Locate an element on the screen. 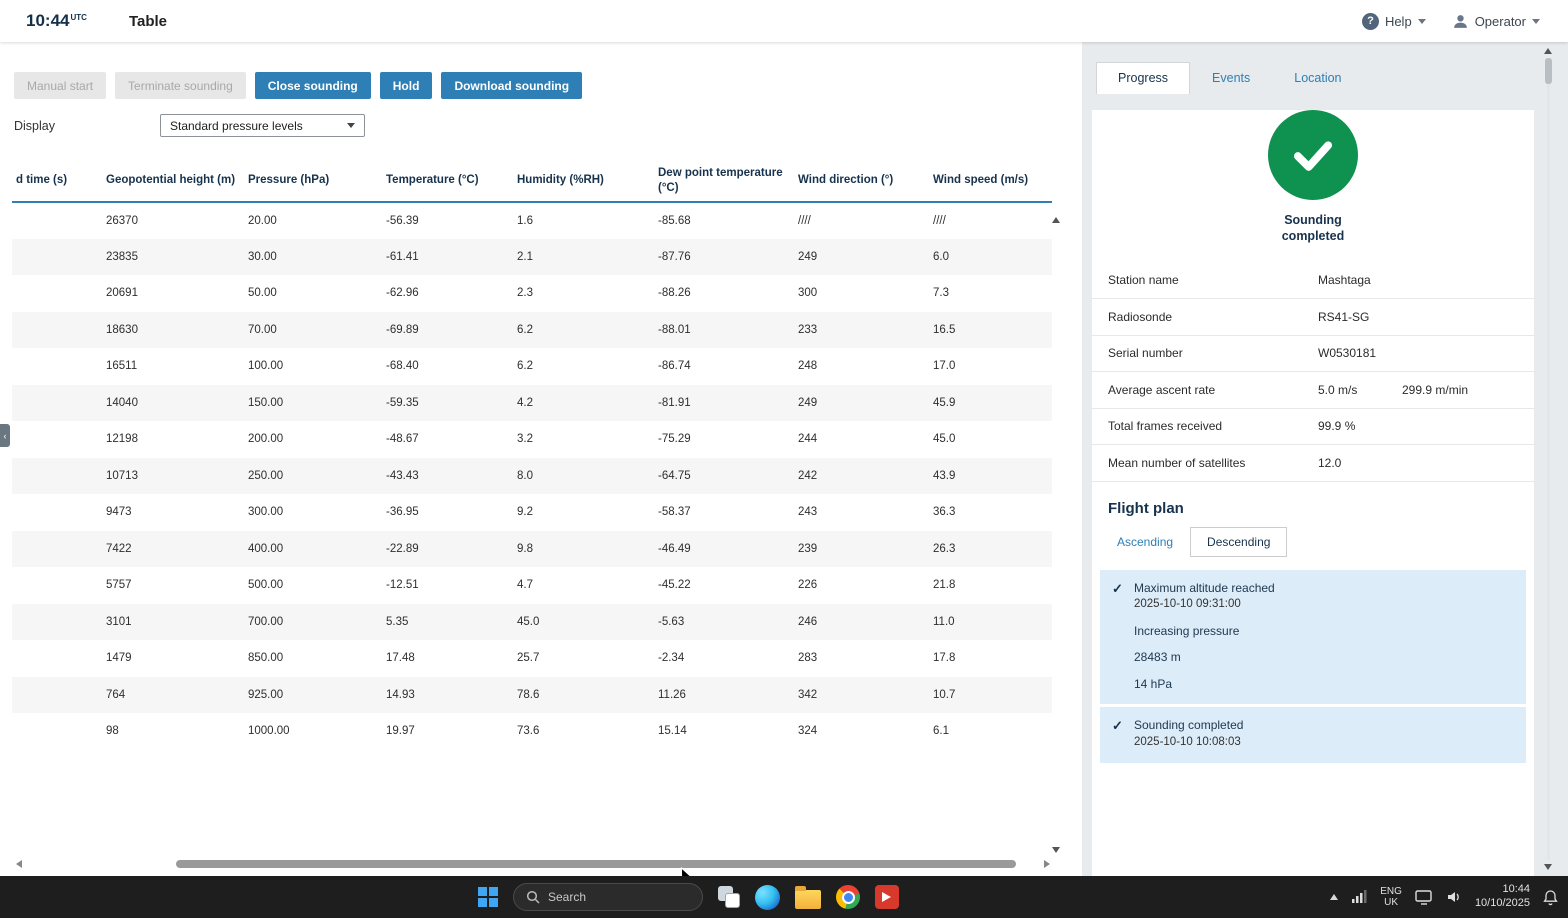 This screenshot has width=1568, height=918. download-sounding-button: Download sounding is located at coordinates (512, 85).